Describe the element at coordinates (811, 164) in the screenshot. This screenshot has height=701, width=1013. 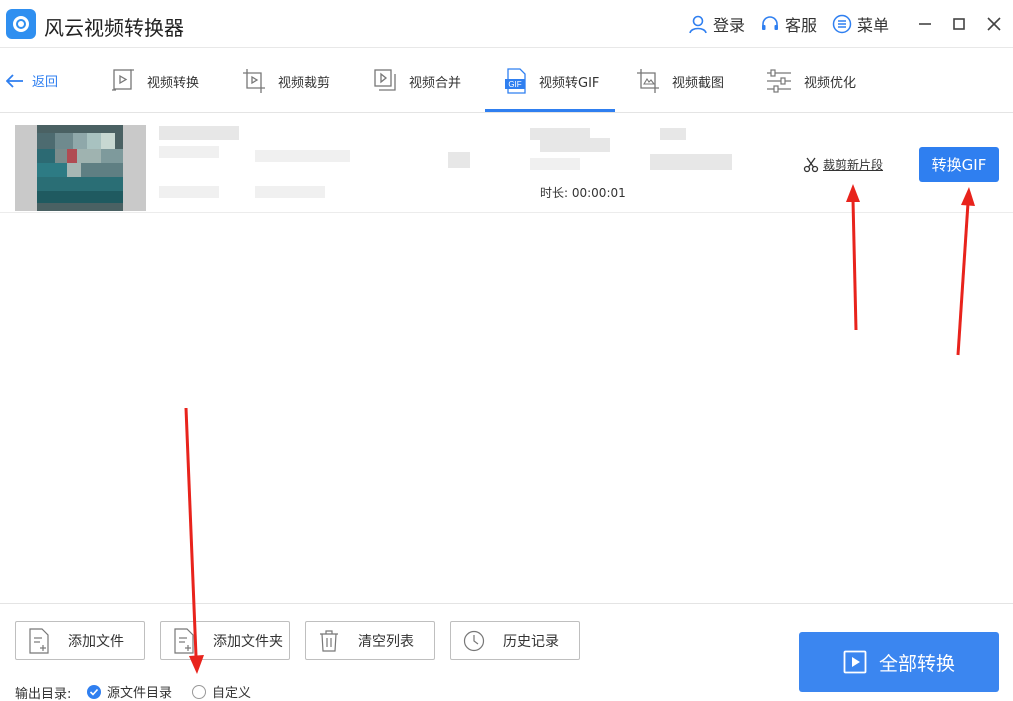
I see `scissors-icon` at that location.